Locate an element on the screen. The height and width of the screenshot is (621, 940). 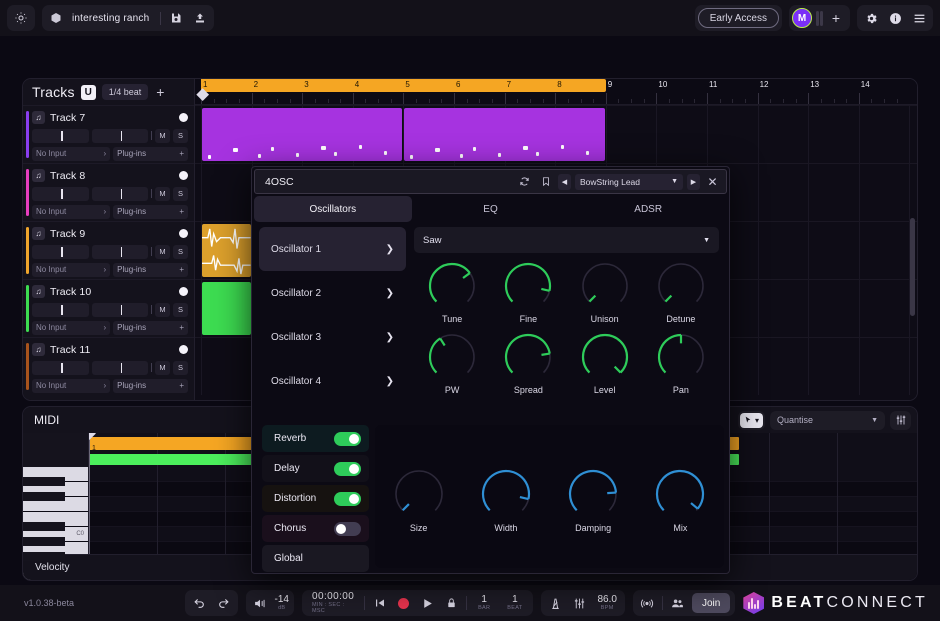
mixer-icon is located at coordinates (579, 603).